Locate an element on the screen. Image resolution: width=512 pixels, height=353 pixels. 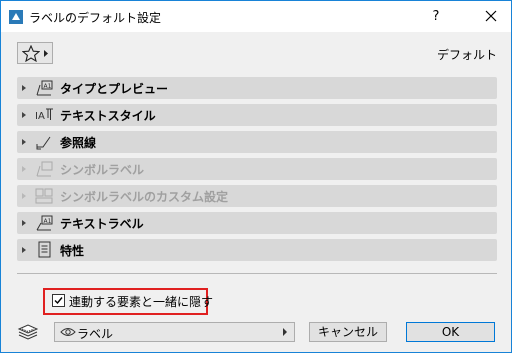
checkmark-icon is located at coordinates (58, 301).